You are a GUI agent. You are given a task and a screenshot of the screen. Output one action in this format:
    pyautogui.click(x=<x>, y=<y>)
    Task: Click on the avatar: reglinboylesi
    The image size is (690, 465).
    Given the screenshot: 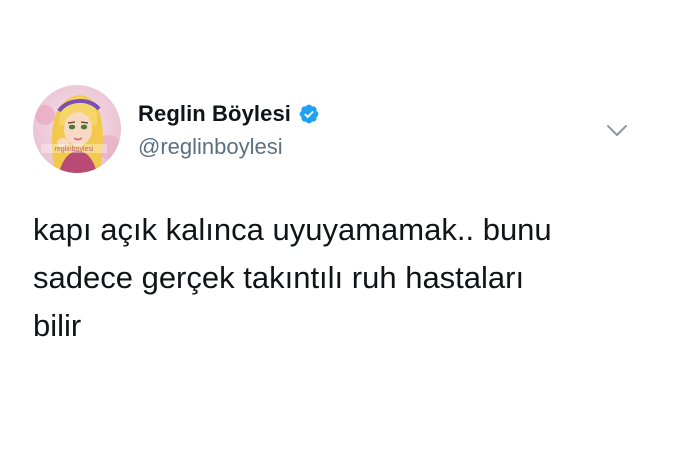 What is the action you would take?
    pyautogui.click(x=77, y=129)
    